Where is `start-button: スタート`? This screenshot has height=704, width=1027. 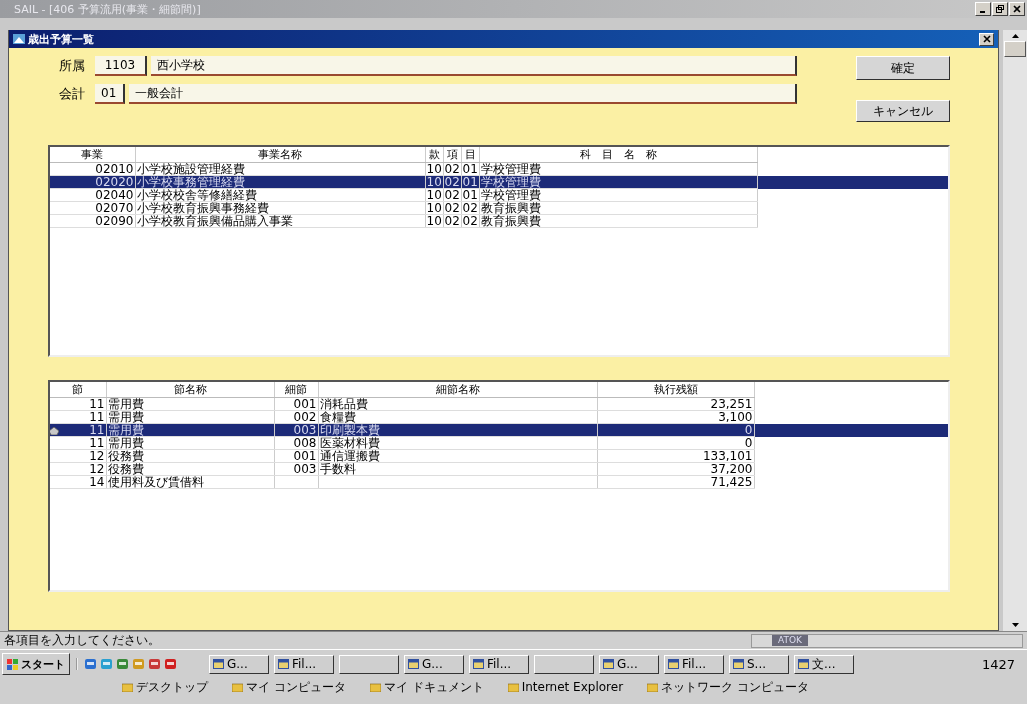 start-button: スタート is located at coordinates (36, 664).